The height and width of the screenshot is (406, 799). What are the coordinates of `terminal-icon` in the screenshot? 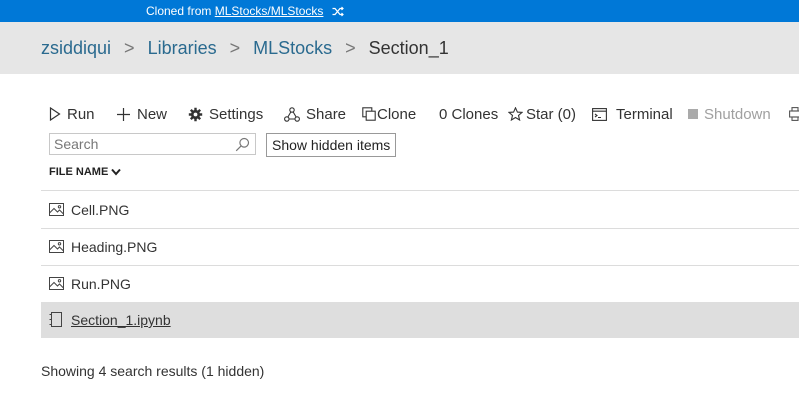 It's located at (599, 114).